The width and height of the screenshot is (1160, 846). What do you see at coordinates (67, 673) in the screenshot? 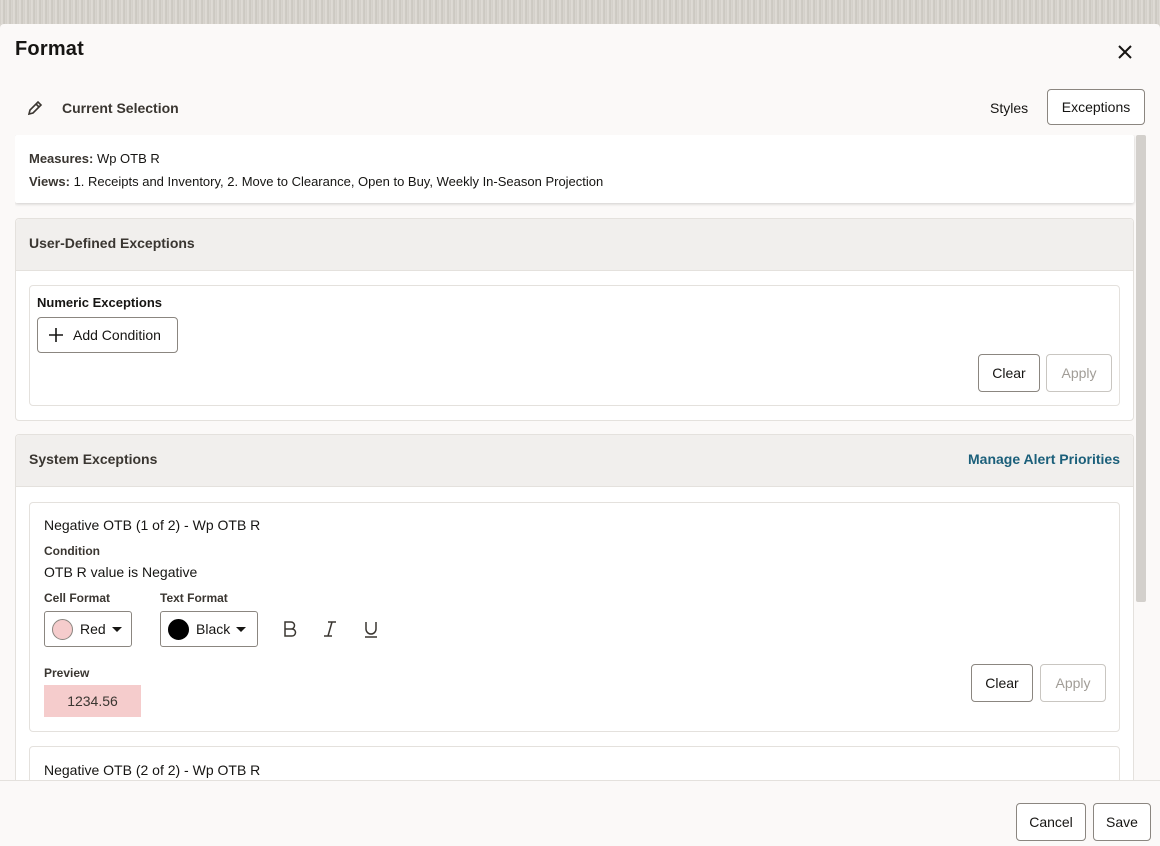
I see `preview-label: Preview` at bounding box center [67, 673].